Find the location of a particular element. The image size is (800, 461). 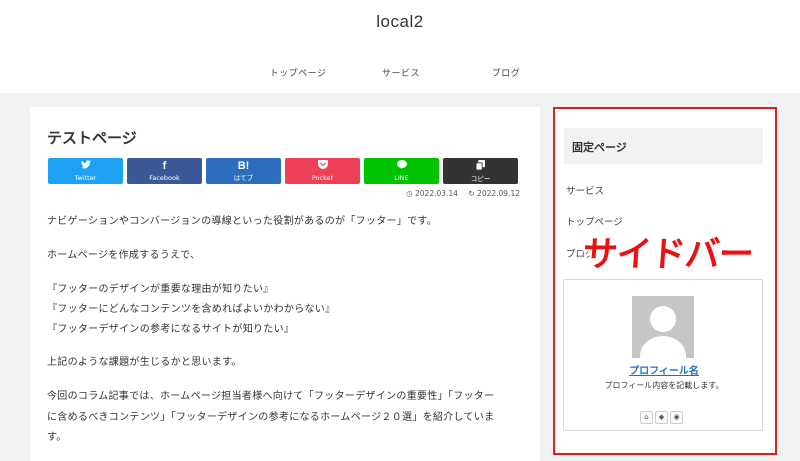

avatar is located at coordinates (663, 327).